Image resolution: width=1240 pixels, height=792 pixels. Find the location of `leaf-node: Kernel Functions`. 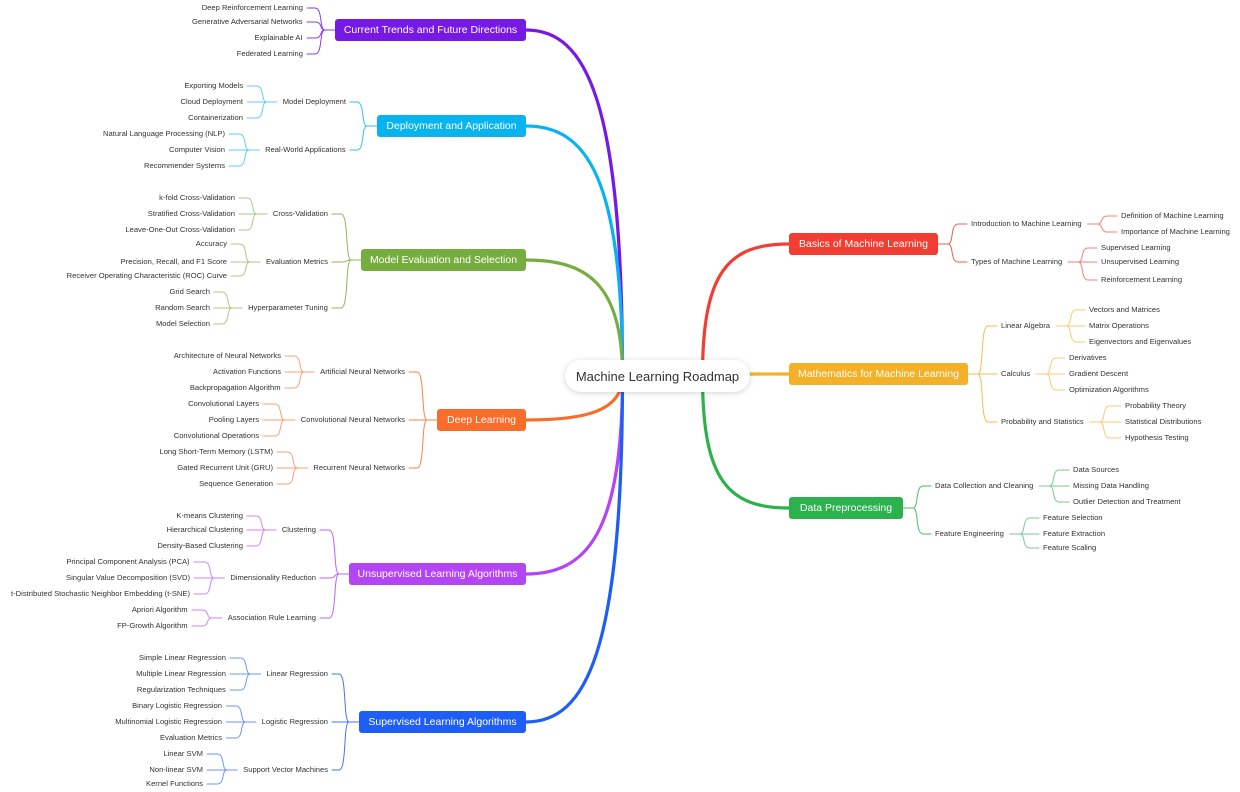

leaf-node: Kernel Functions is located at coordinates (174, 784).